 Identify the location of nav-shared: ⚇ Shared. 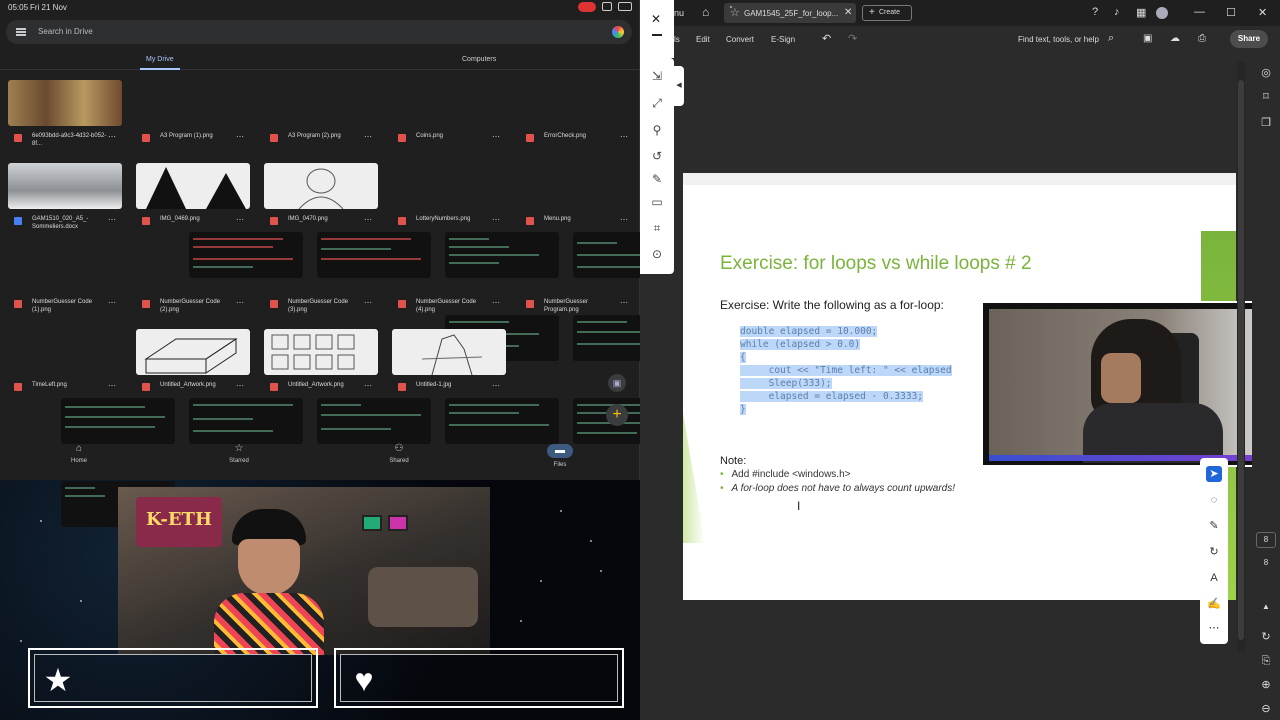
(399, 454).